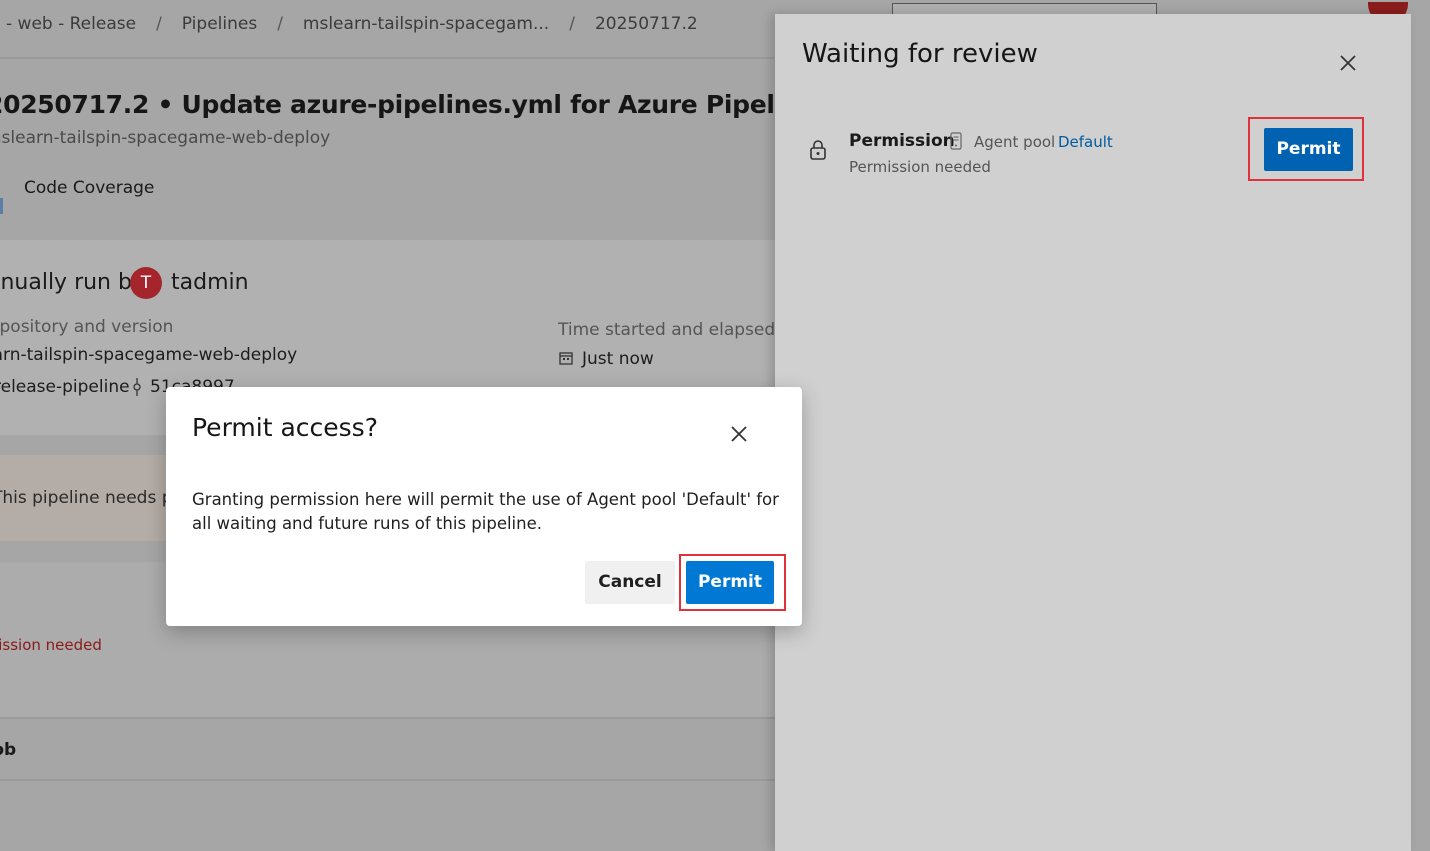 This screenshot has width=1430, height=851. Describe the element at coordinates (71, 24) in the screenshot. I see `breadcrumb-item-project: - web - Release` at that location.